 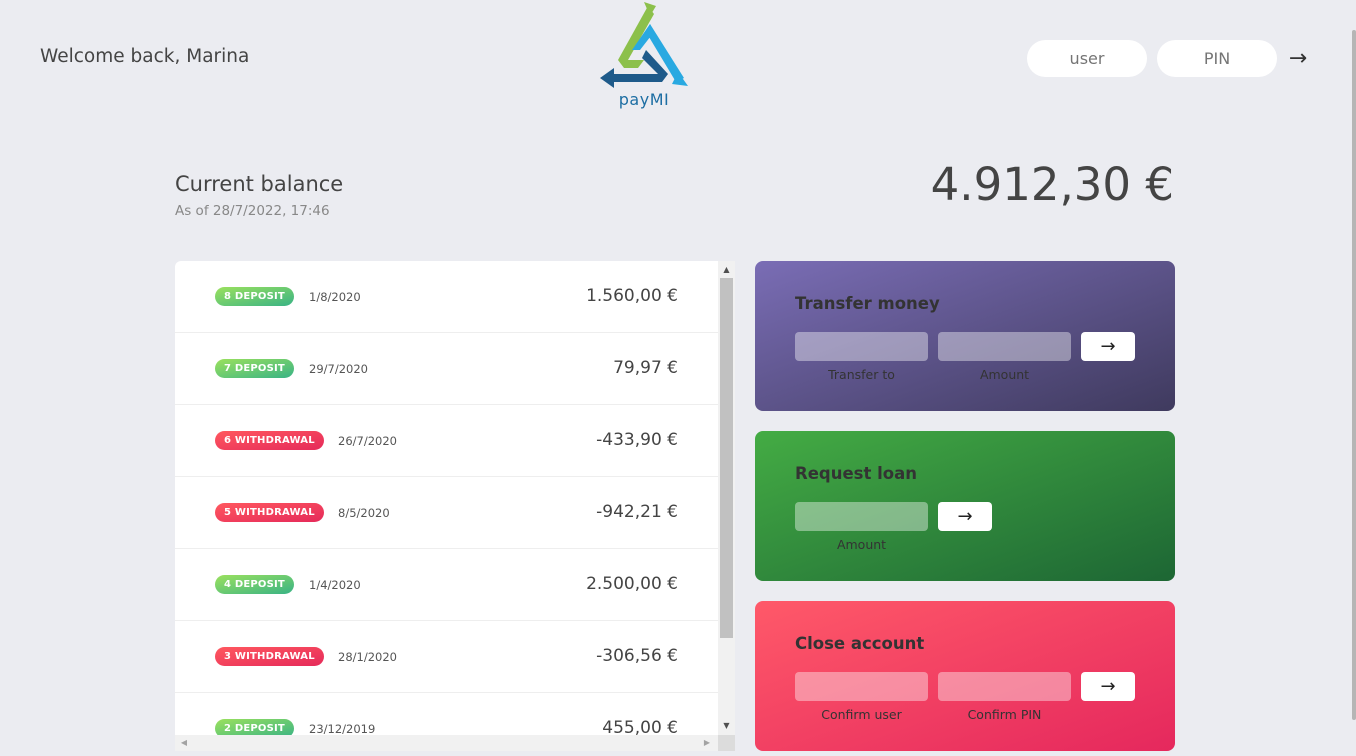 I want to click on scroll-thumb, so click(x=726, y=458).